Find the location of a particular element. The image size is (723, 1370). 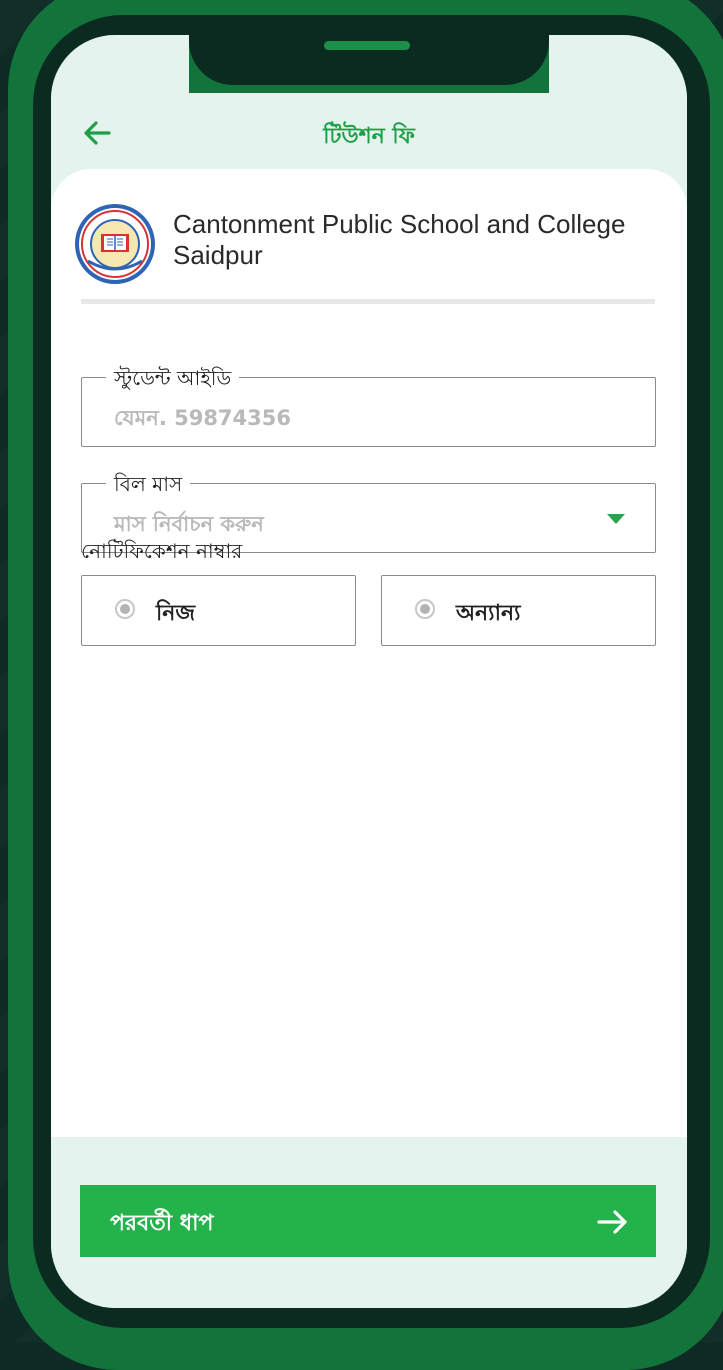

phone-notch is located at coordinates (369, 60).